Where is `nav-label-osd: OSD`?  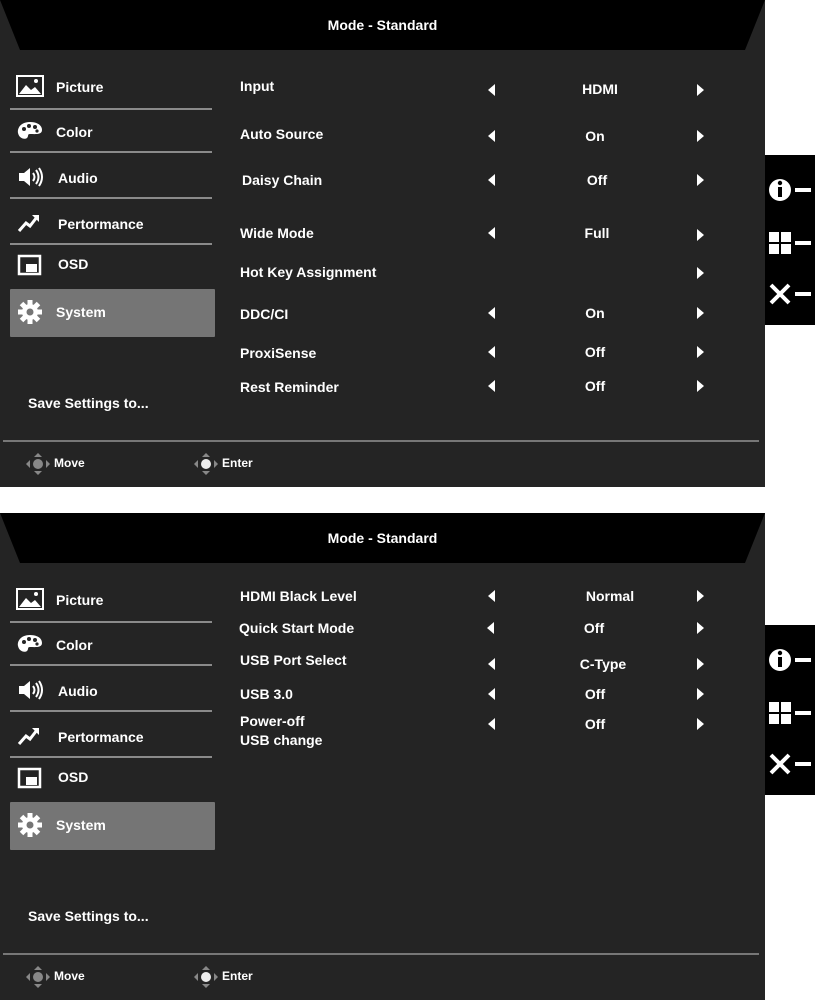 nav-label-osd: OSD is located at coordinates (73, 777).